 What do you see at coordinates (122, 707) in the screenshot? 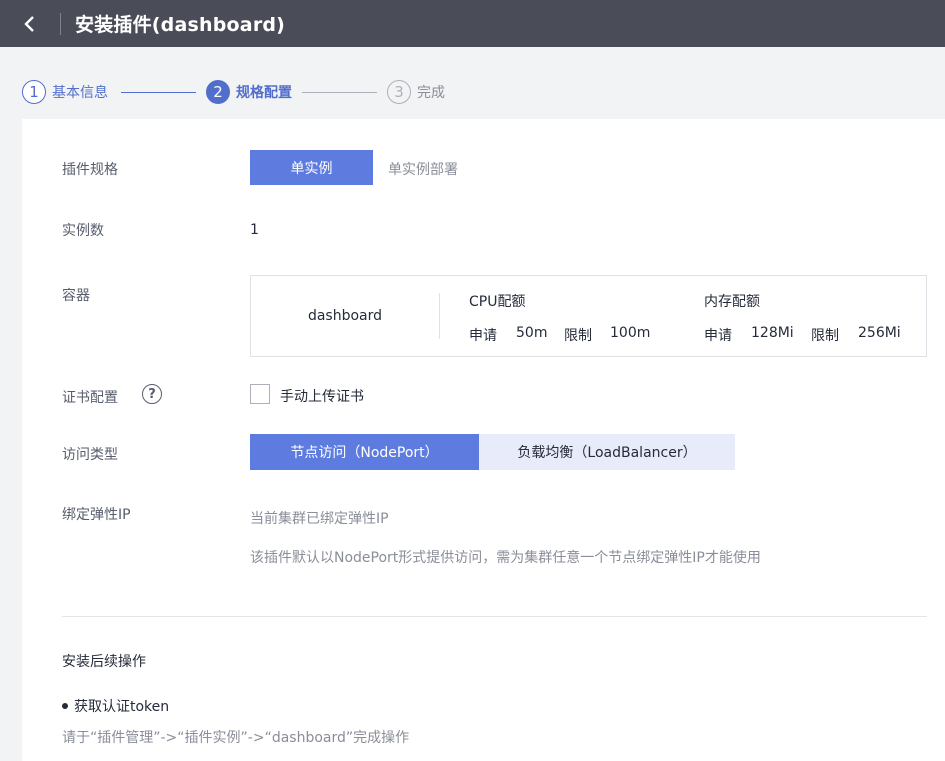
I see `followup-item-text: 获取认证token` at bounding box center [122, 707].